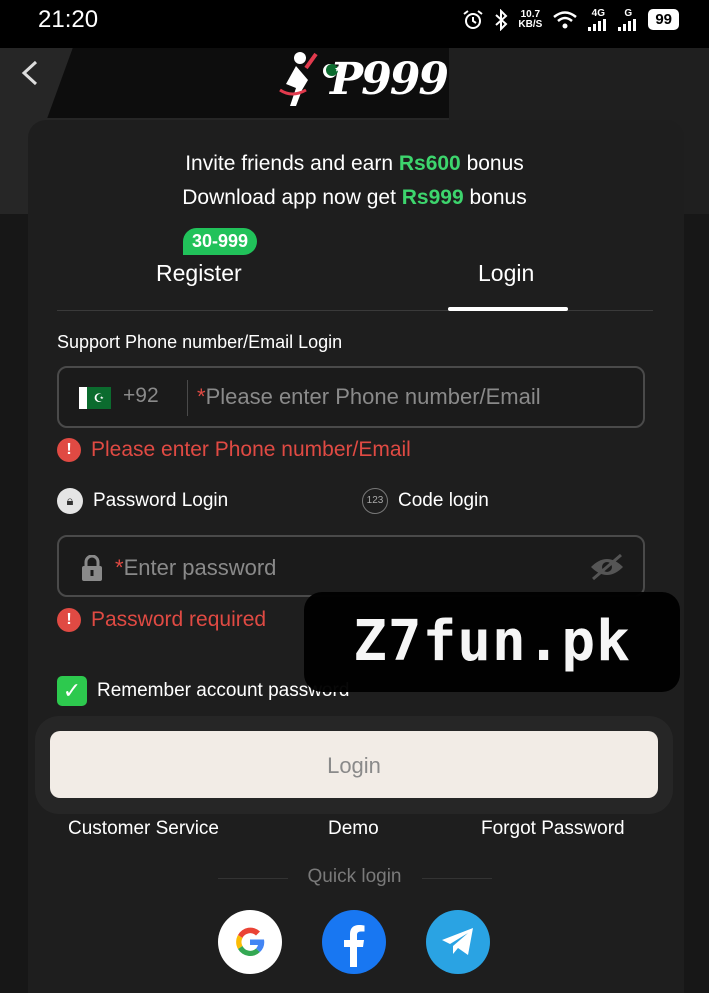  I want to click on tab-login: Login, so click(506, 273).